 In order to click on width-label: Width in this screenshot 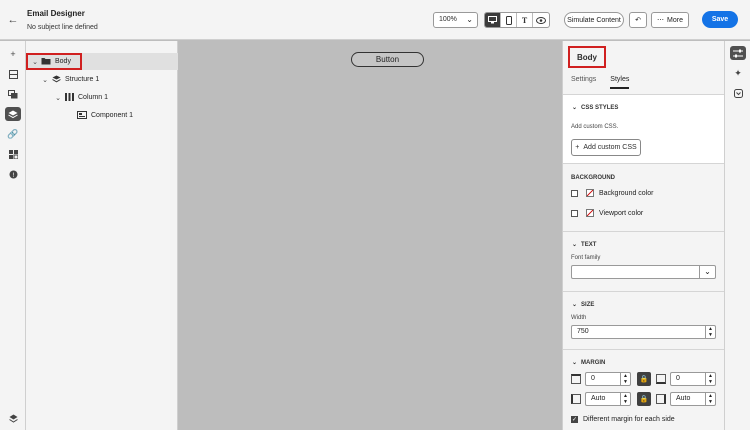, I will do `click(579, 318)`.